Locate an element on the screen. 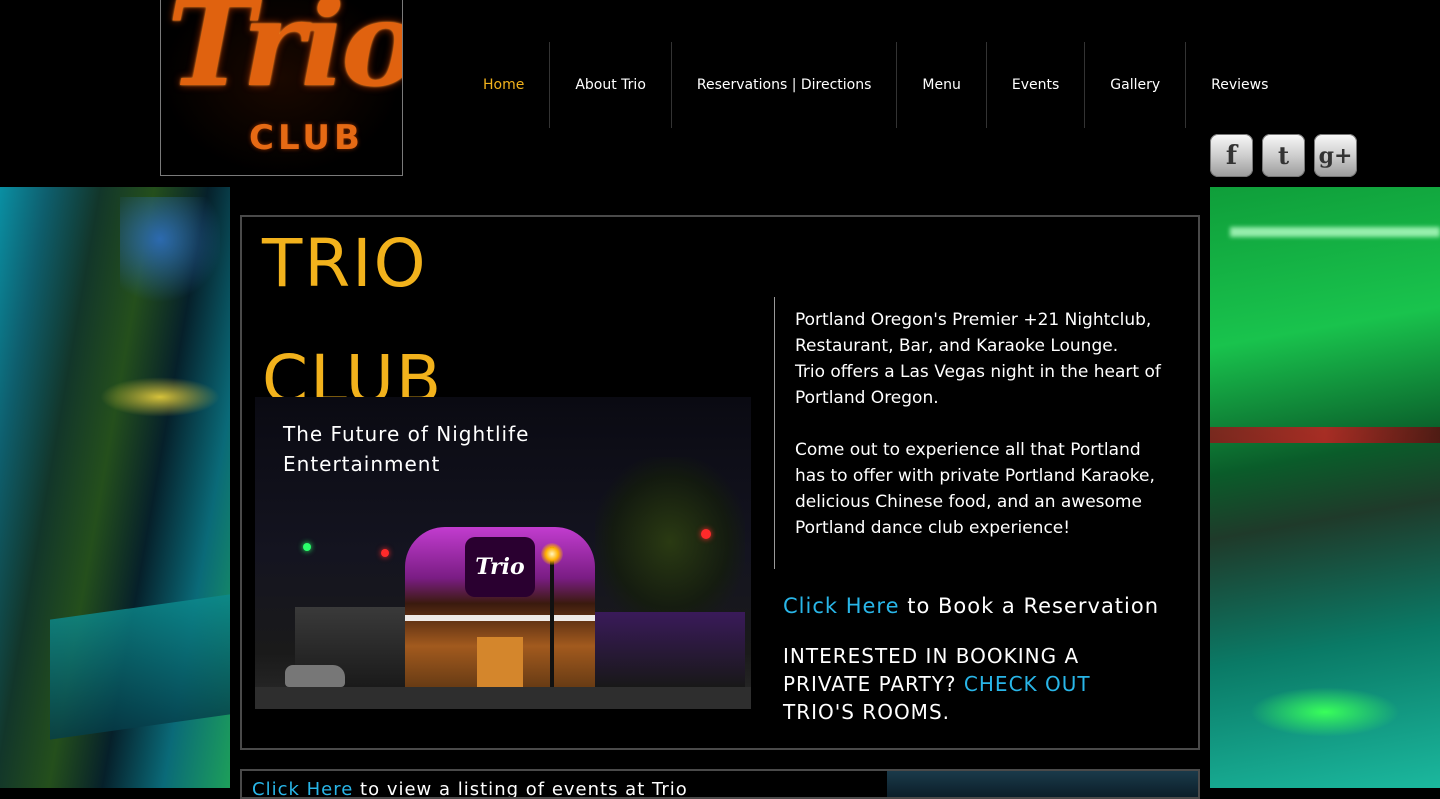 This screenshot has width=1440, height=799. tagline-line-1: The Future of Nightlife is located at coordinates (406, 434).